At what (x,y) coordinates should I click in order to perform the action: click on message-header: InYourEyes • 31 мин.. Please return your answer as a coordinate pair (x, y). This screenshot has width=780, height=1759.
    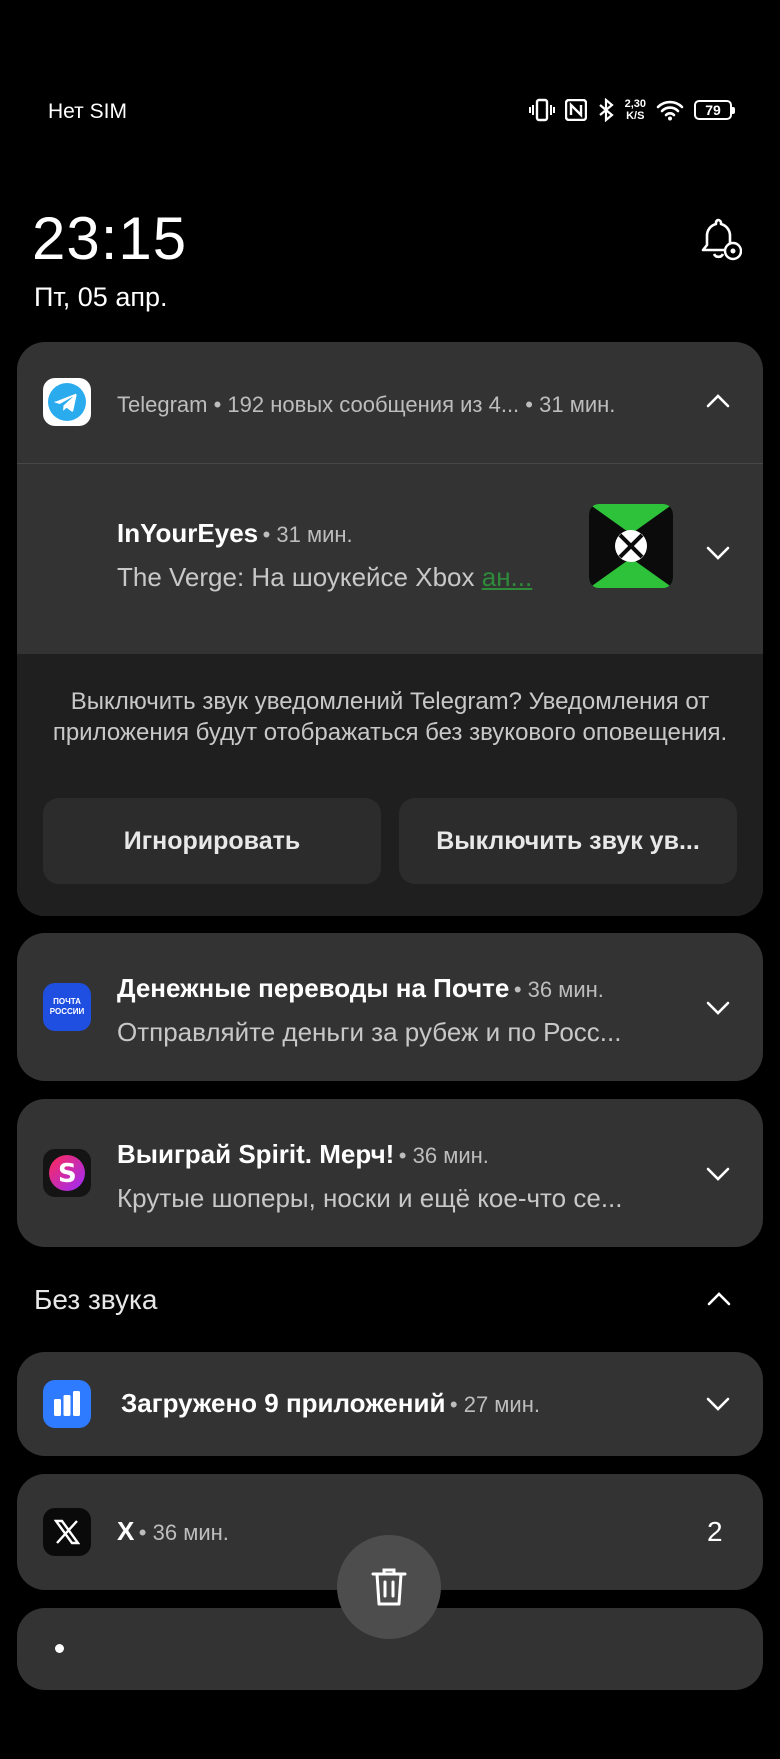
    Looking at the image, I should click on (235, 533).